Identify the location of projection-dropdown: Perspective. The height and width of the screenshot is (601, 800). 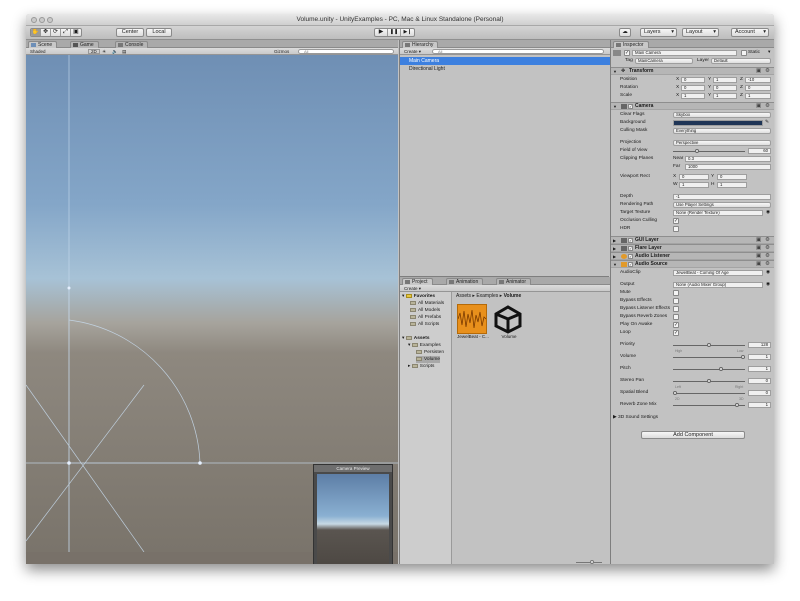
(722, 143).